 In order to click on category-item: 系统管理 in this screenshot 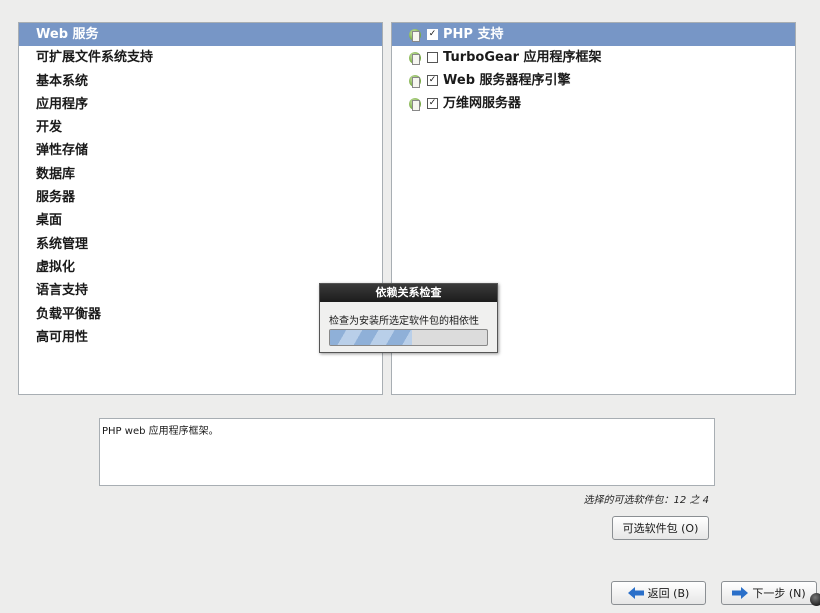, I will do `click(200, 244)`.